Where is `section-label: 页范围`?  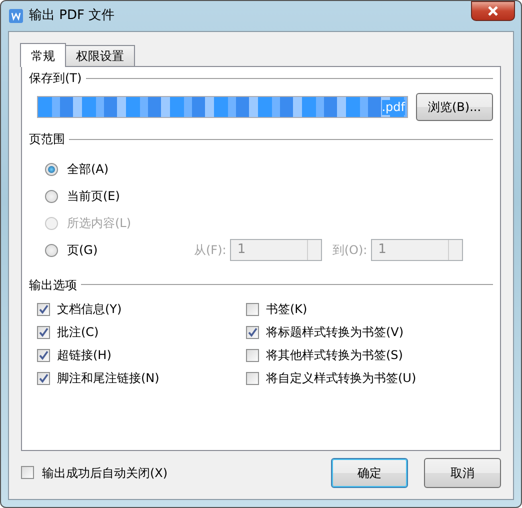 section-label: 页范围 is located at coordinates (47, 139).